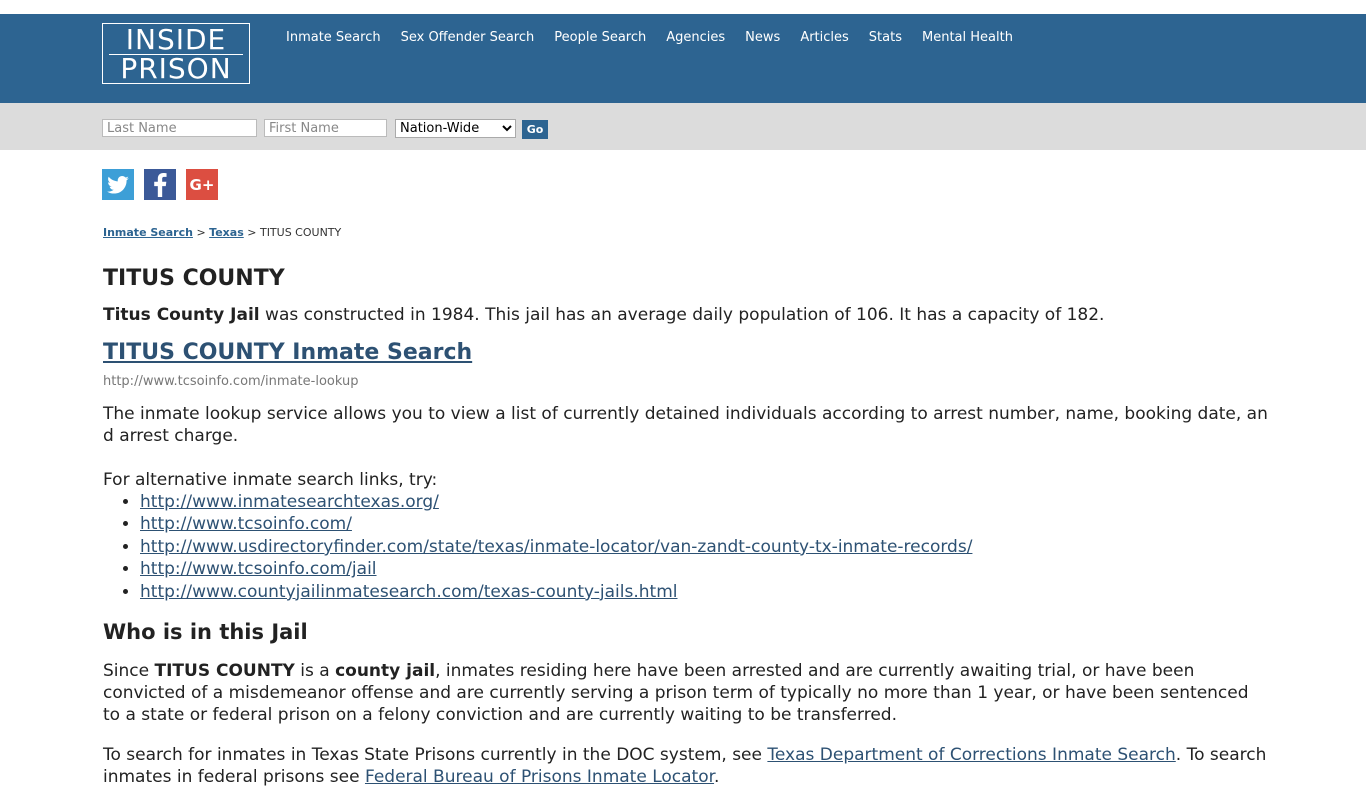 Image resolution: width=1366 pixels, height=788 pixels. I want to click on nav-agencies: Agencies, so click(695, 37).